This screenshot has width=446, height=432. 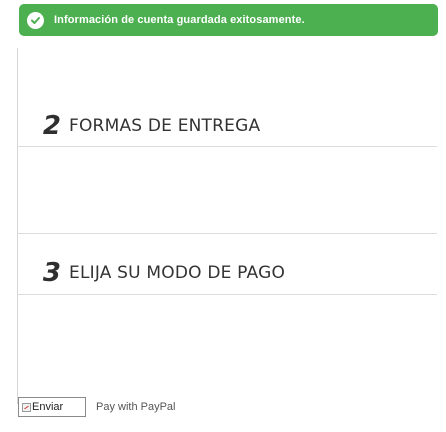 I want to click on step-number: 3, so click(x=51, y=273).